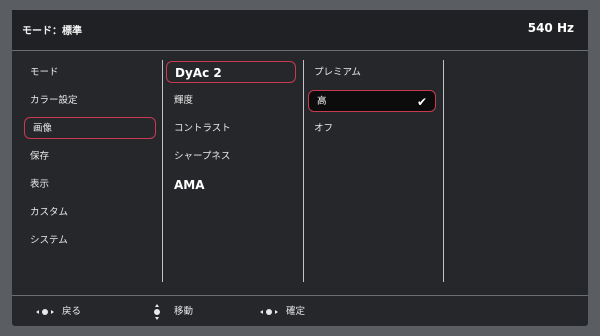 The width and height of the screenshot is (600, 336). Describe the element at coordinates (421, 102) in the screenshot. I see `check-icon: ✔` at that location.